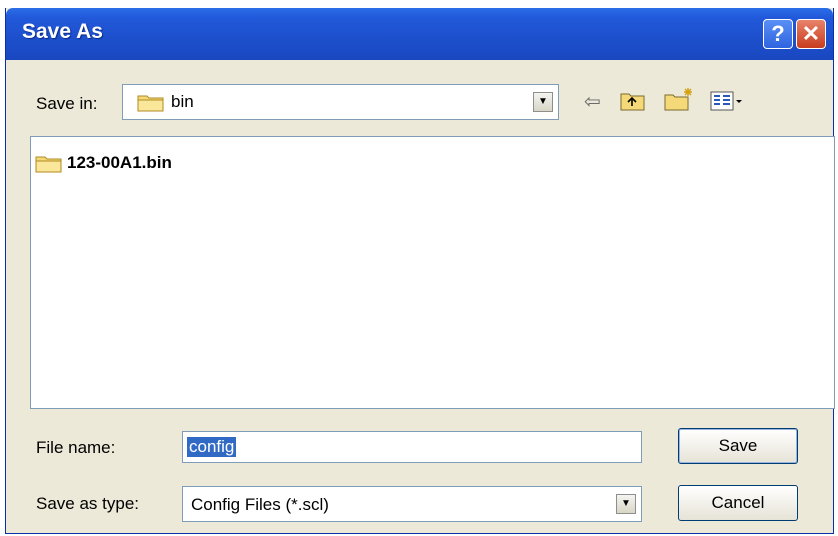 This screenshot has width=838, height=536. Describe the element at coordinates (88, 503) in the screenshot. I see `save-as-type-label: Save as type:` at that location.